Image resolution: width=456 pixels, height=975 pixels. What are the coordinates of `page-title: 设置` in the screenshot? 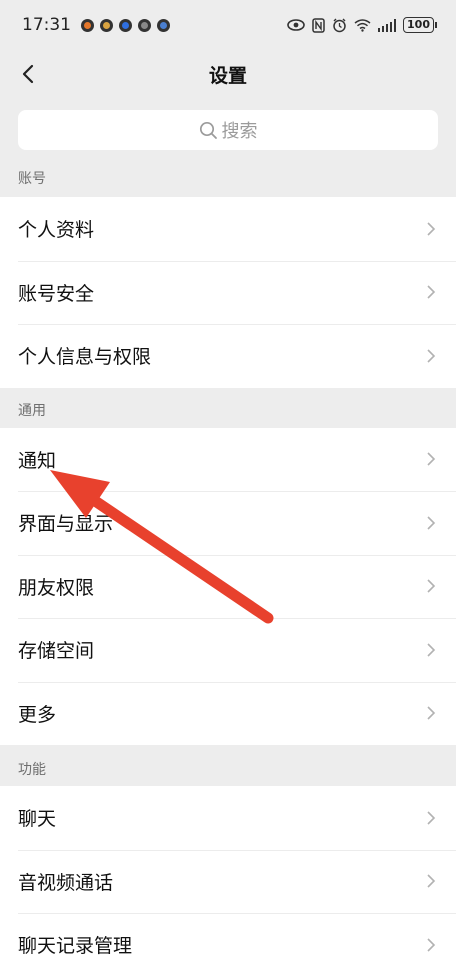 It's located at (227, 75).